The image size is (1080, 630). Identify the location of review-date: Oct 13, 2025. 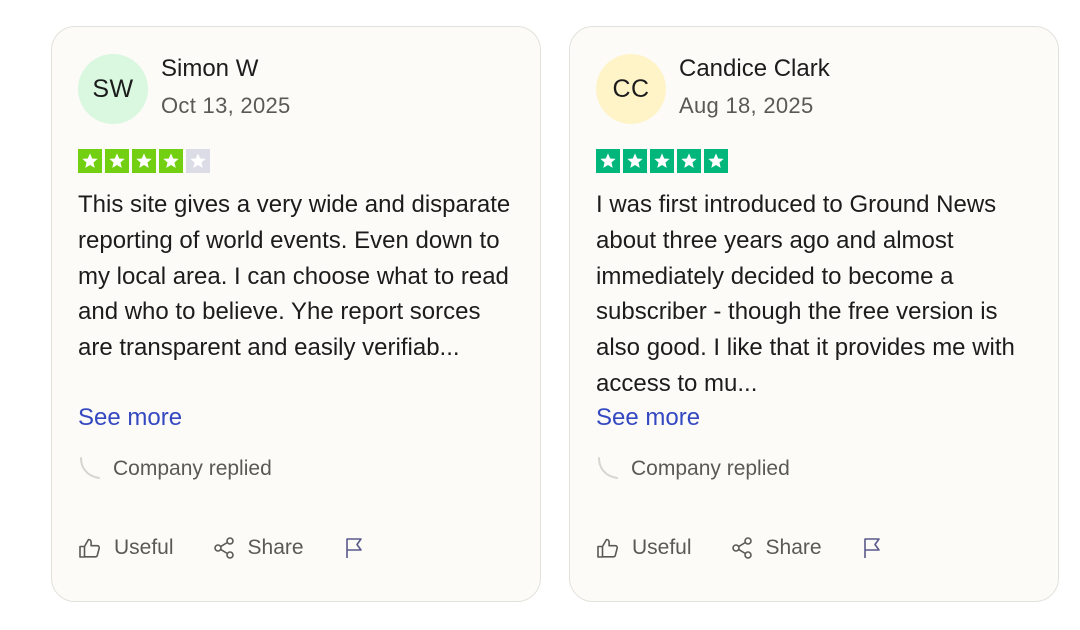
(226, 105).